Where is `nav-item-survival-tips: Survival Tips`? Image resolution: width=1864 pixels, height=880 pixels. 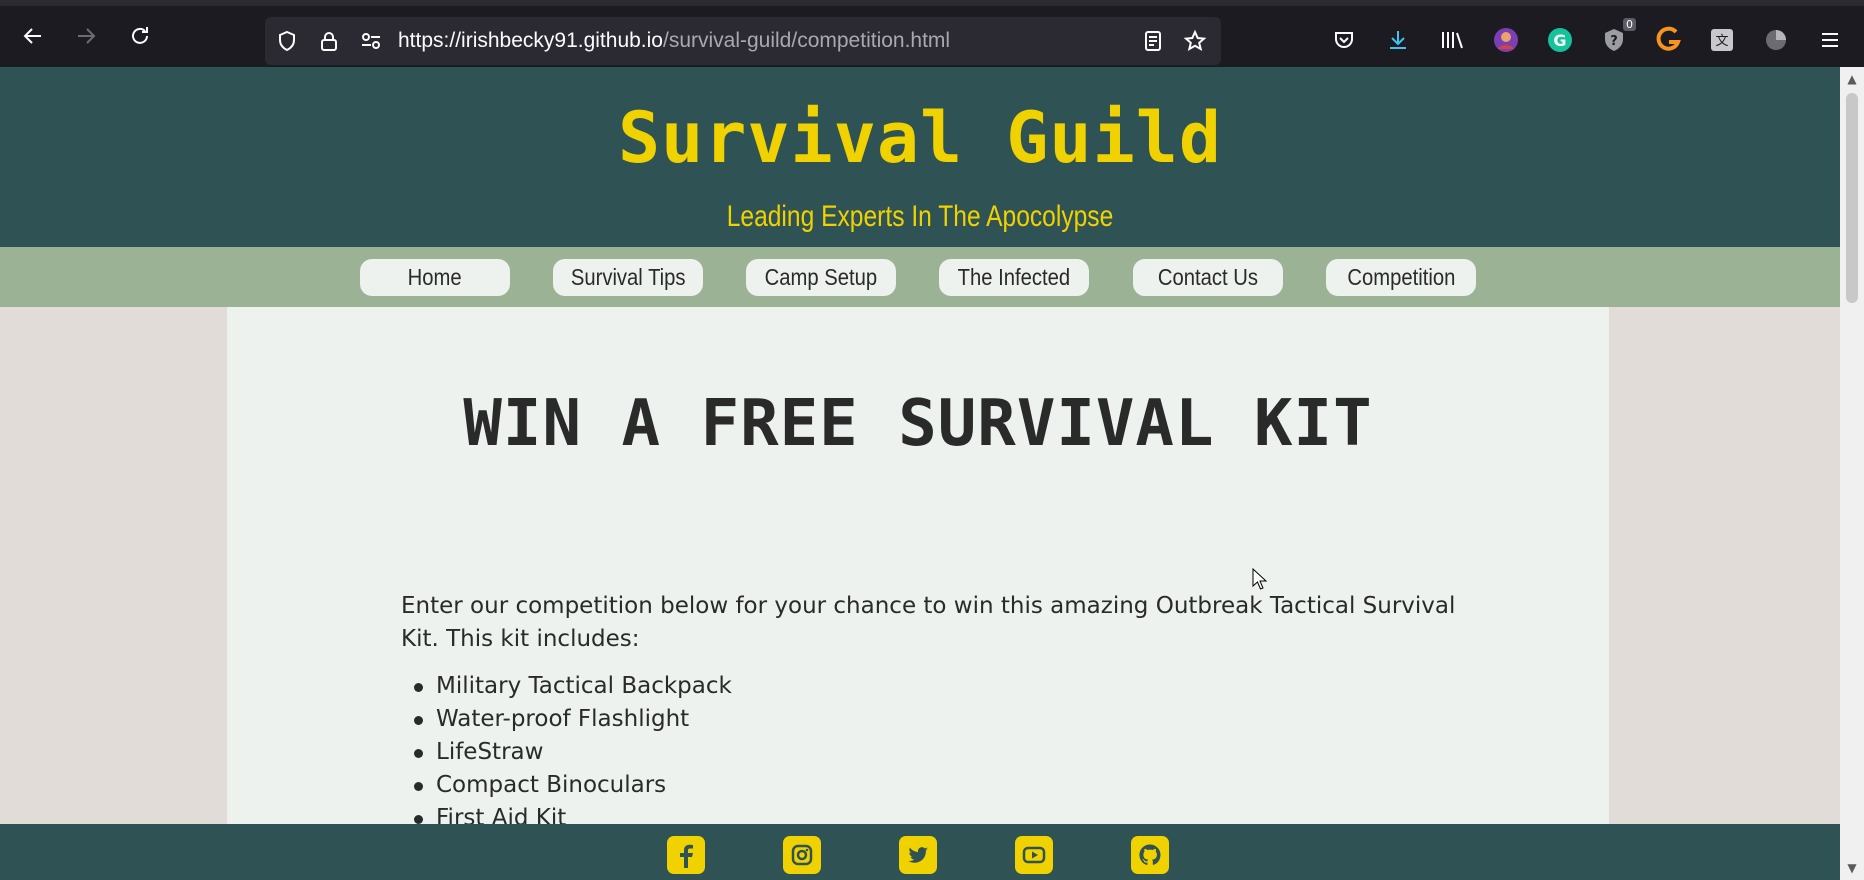
nav-item-survival-tips: Survival Tips is located at coordinates (628, 277).